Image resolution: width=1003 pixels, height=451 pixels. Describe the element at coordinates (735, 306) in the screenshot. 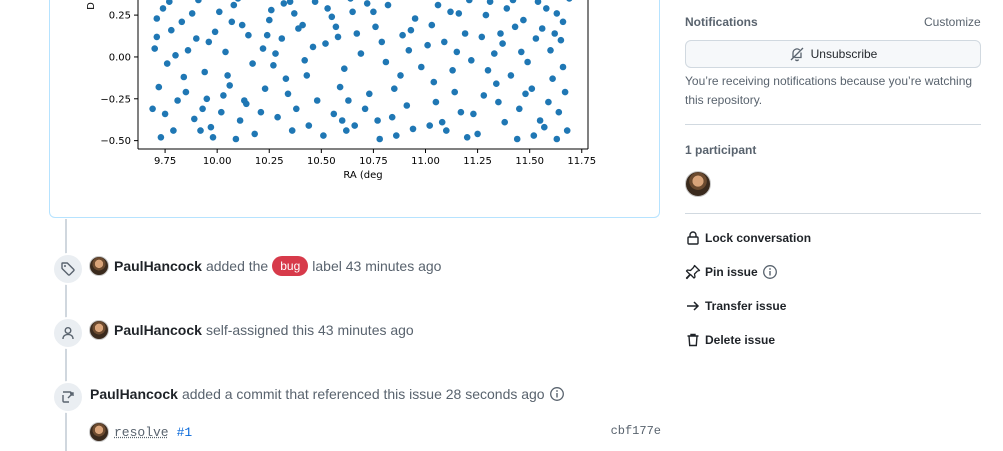

I see `transfer-issue-button: Transfer issue` at that location.